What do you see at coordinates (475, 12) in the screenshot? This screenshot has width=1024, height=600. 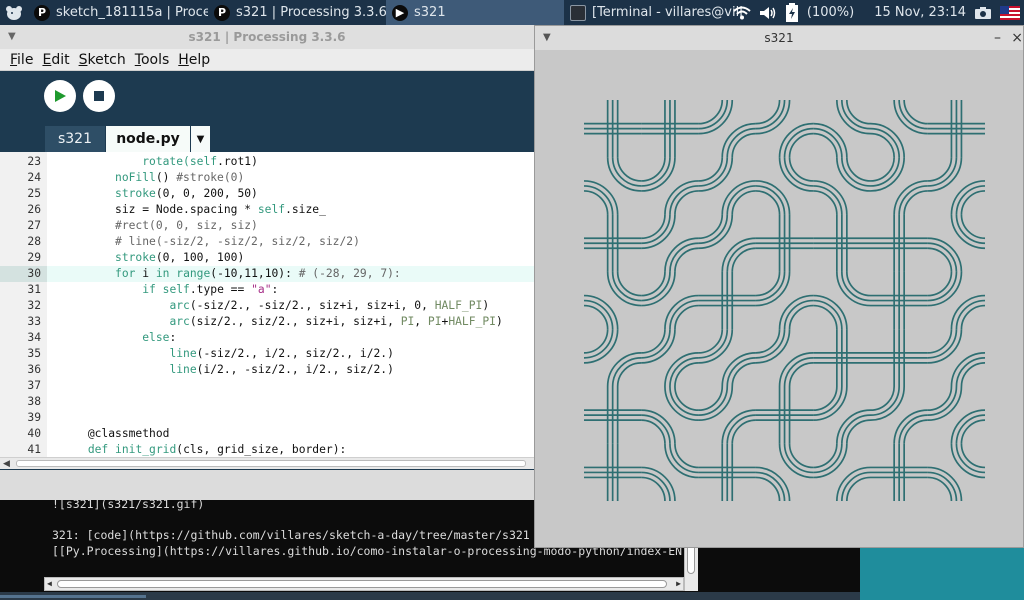 I see `task-s321-sketch: ▶ s321` at bounding box center [475, 12].